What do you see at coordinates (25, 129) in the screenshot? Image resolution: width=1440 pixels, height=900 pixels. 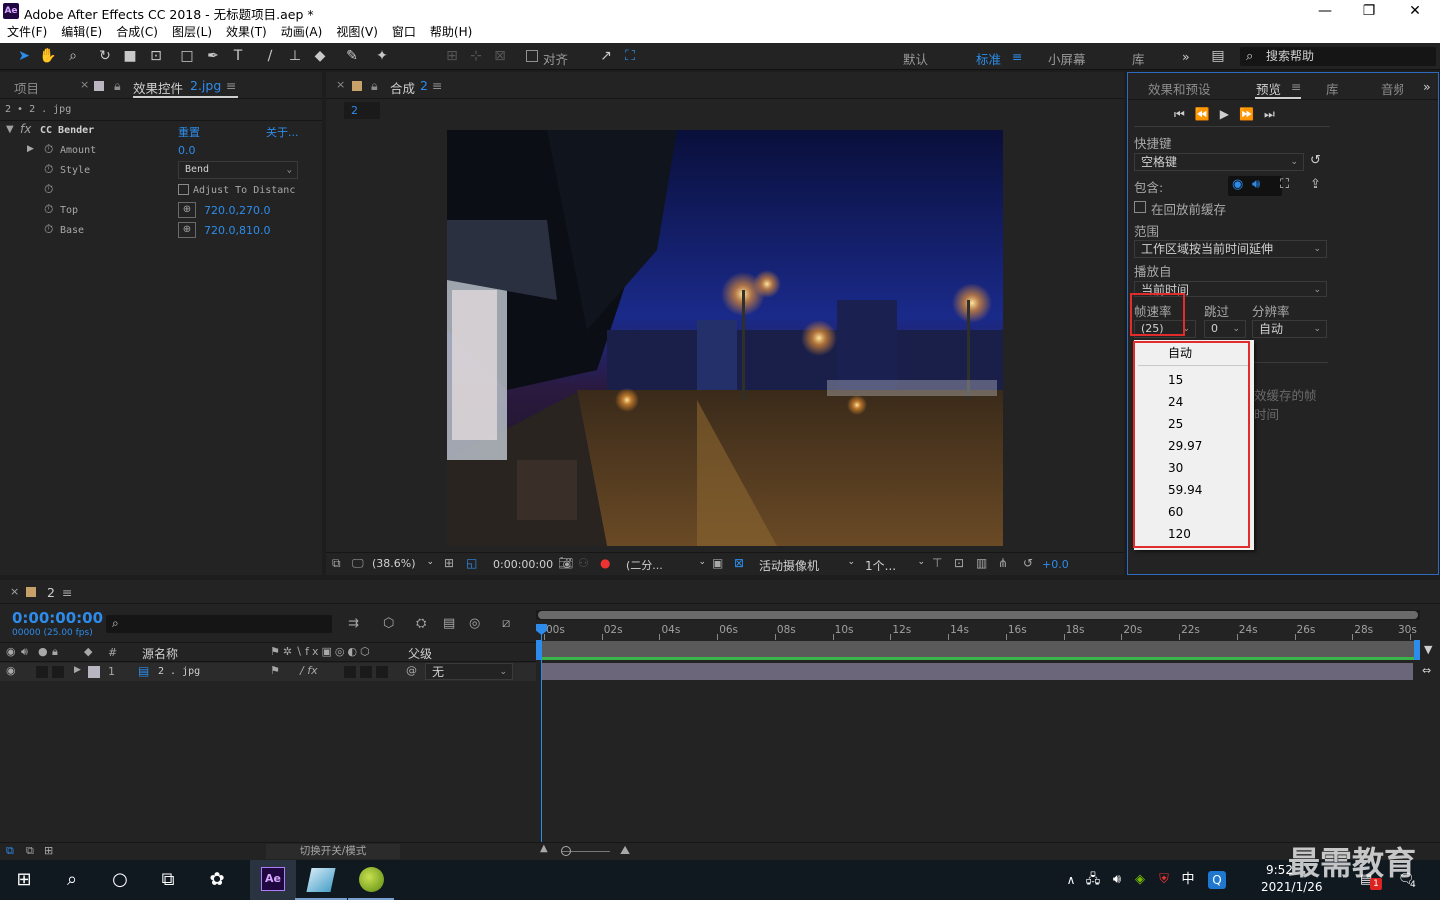 I see `fx-icon: fx` at bounding box center [25, 129].